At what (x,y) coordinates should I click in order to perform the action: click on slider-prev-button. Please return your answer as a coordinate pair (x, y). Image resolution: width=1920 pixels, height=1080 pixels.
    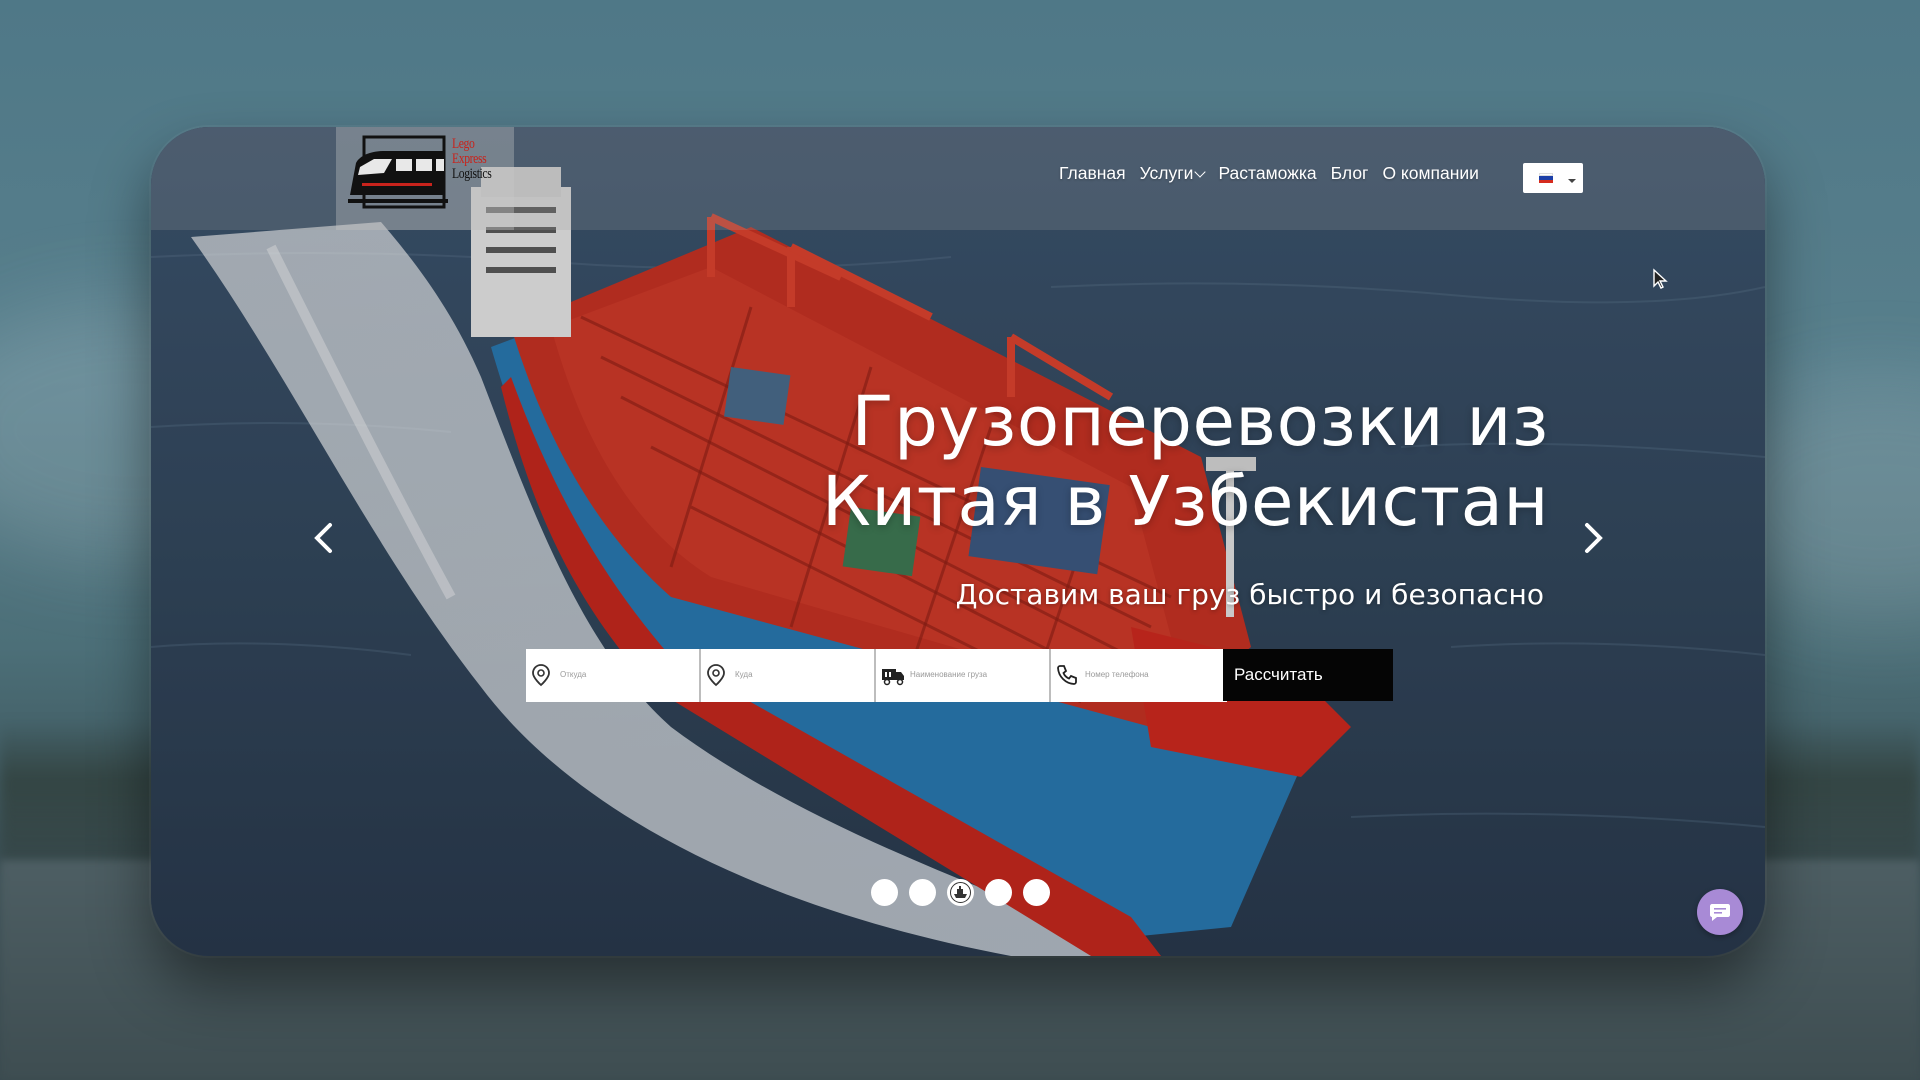
    Looking at the image, I should click on (325, 538).